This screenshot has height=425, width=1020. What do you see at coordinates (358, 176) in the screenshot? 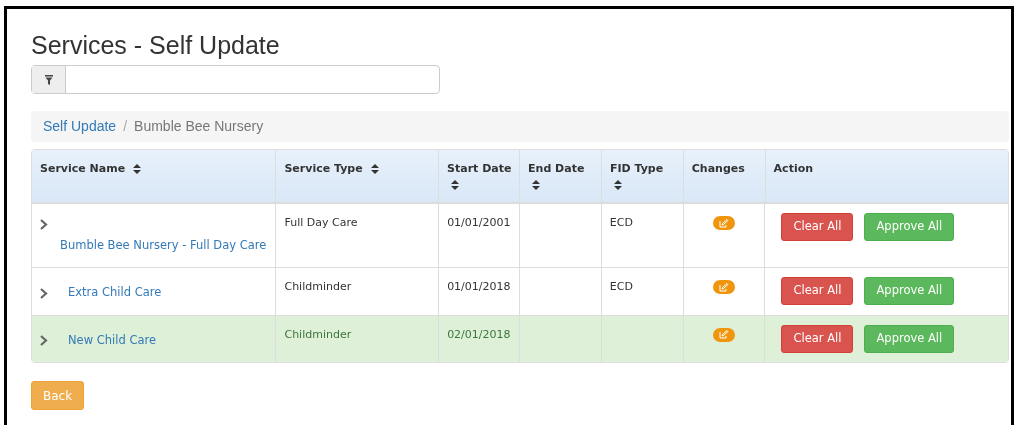
I see `column-header: Service Type` at bounding box center [358, 176].